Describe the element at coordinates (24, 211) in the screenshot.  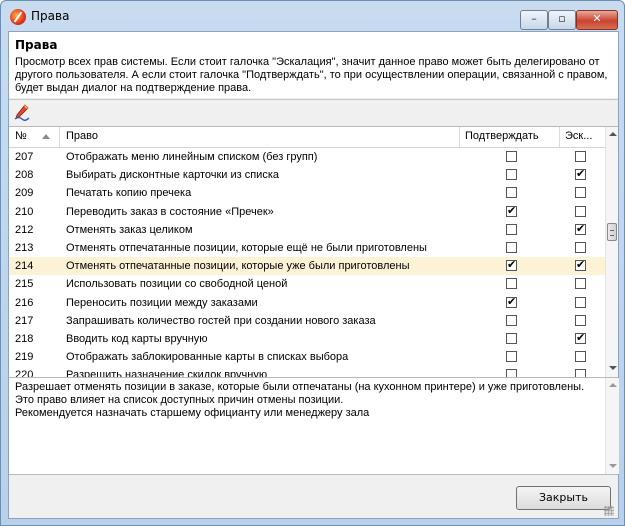
I see `row-number: 210` at that location.